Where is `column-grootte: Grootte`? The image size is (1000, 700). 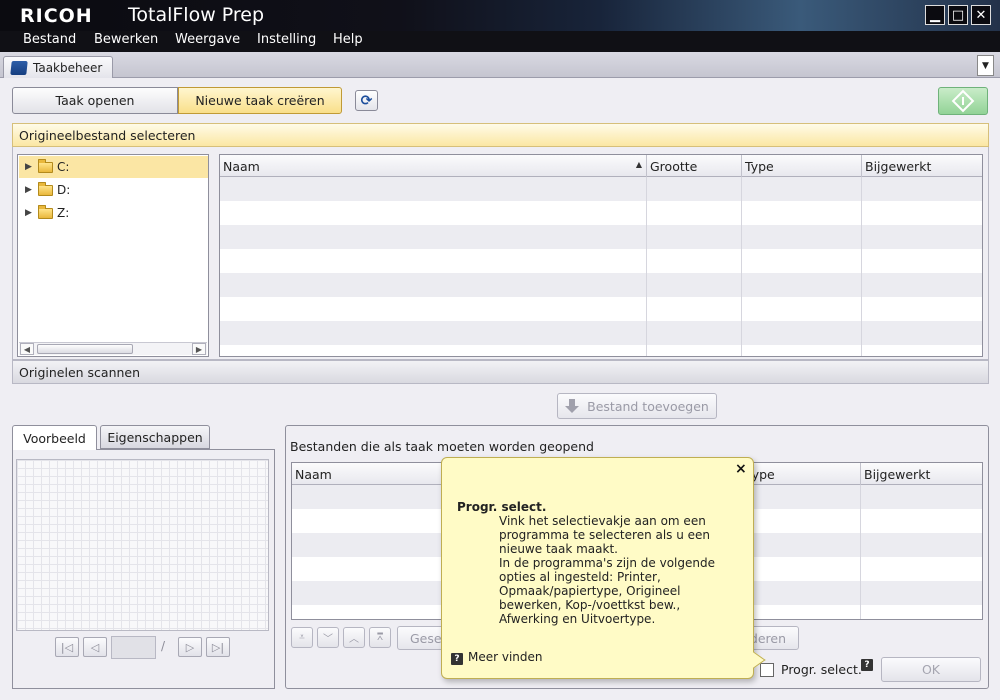
column-grootte: Grootte is located at coordinates (694, 166).